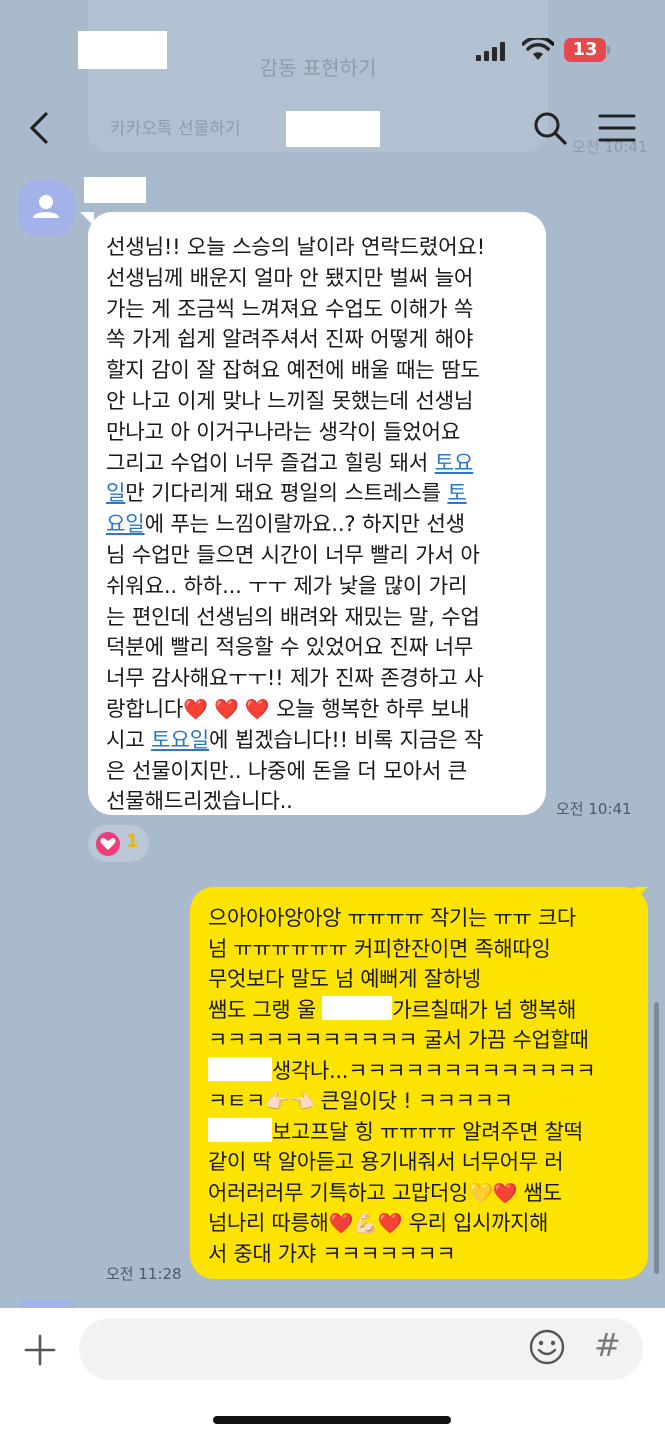 This screenshot has width=665, height=1440. I want to click on message-text: 너무 감사해요ㅜㅜ!! 제가 진짜 존경하고 사, so click(295, 678).